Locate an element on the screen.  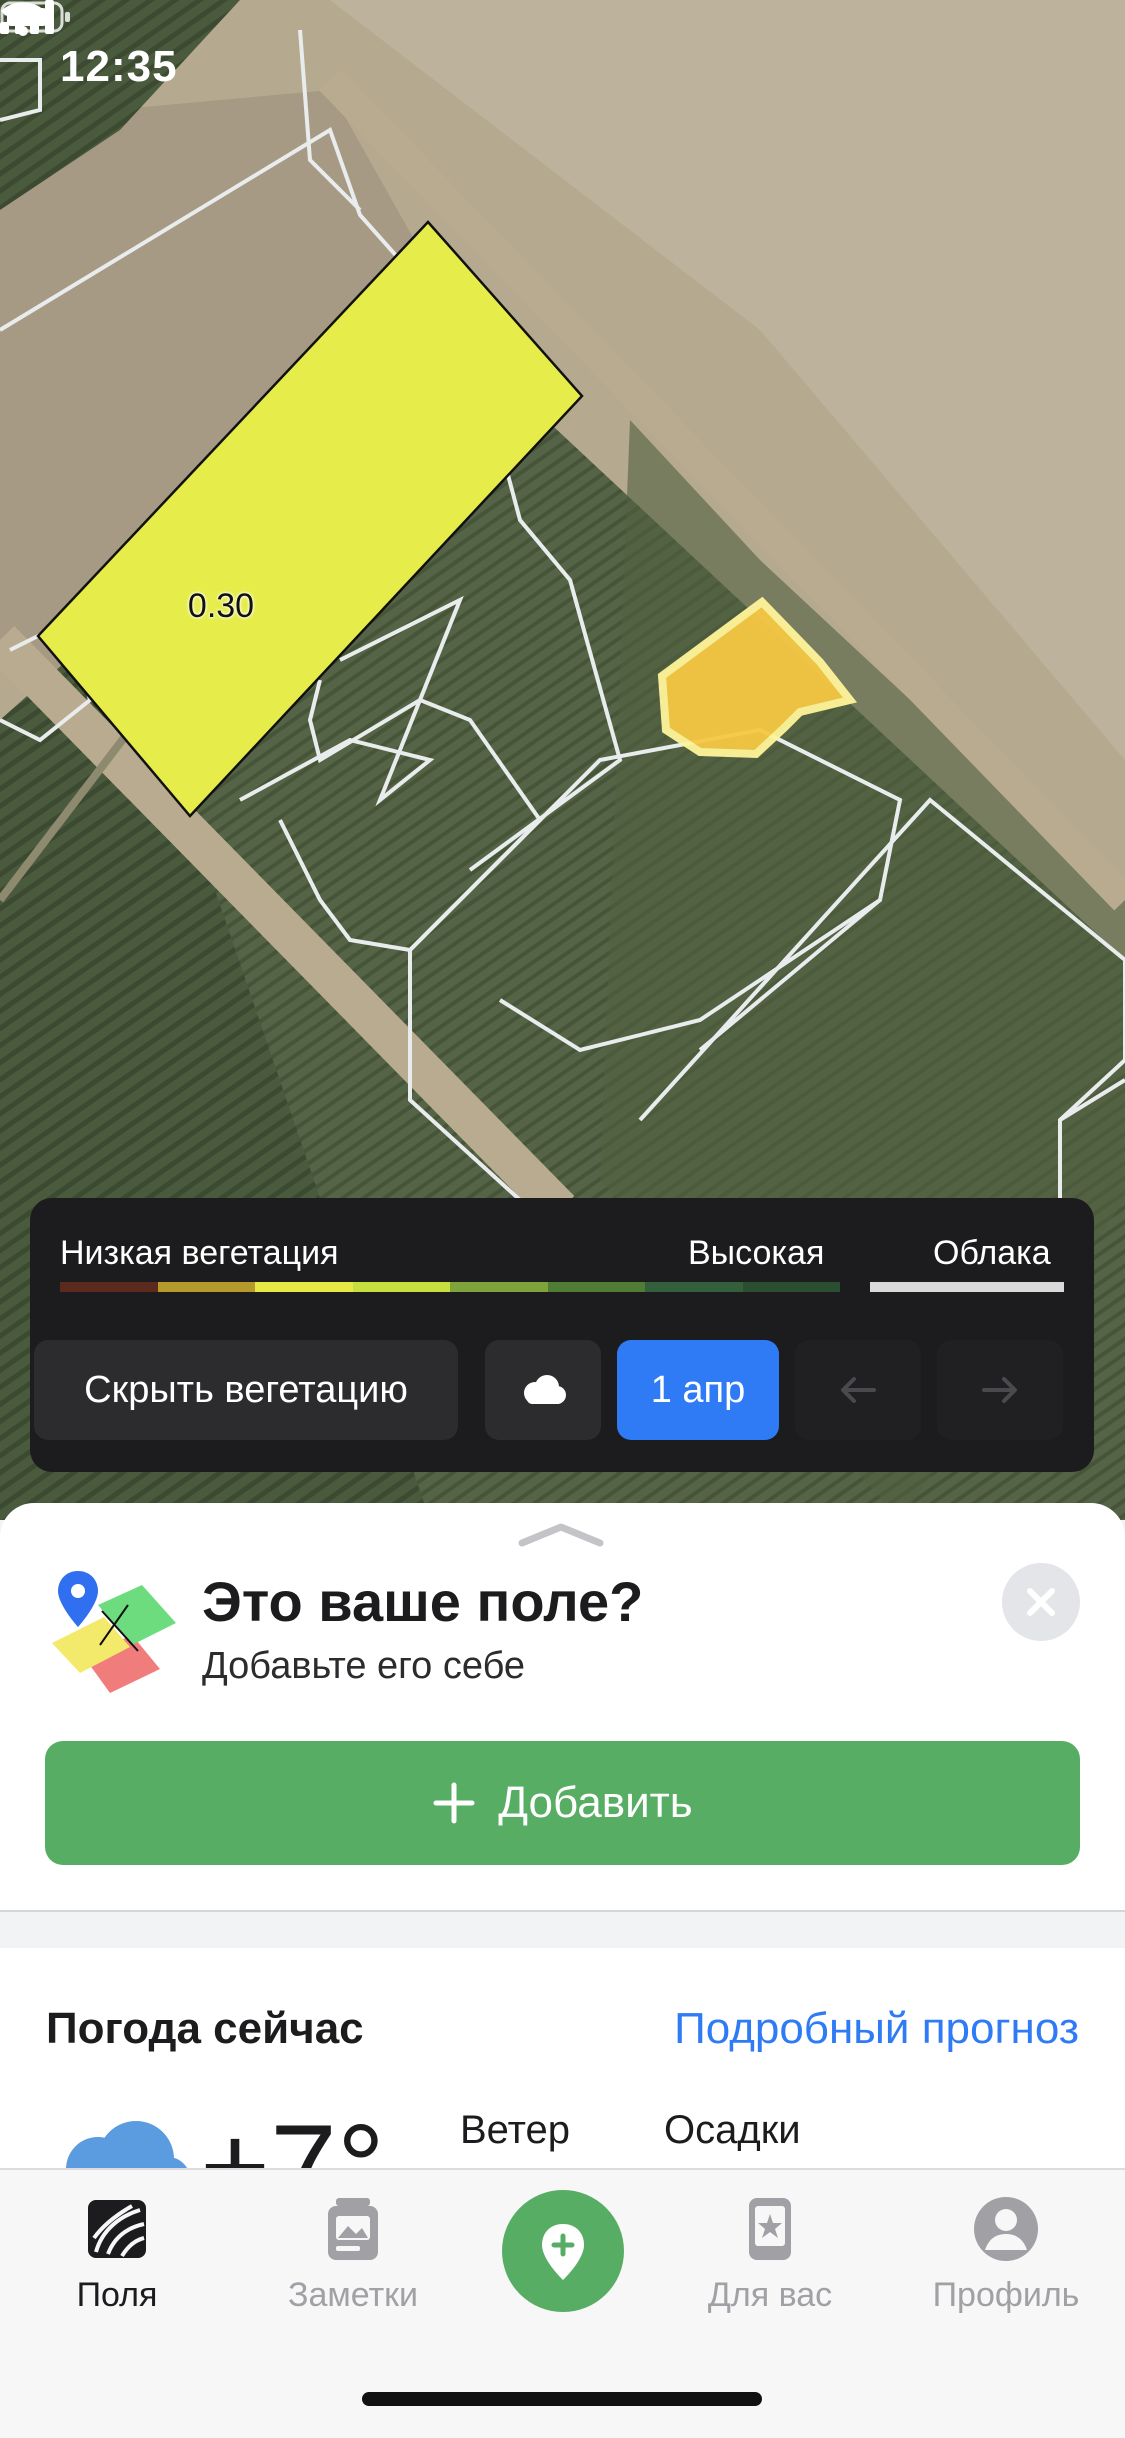
next-date-button is located at coordinates (1000, 1390).